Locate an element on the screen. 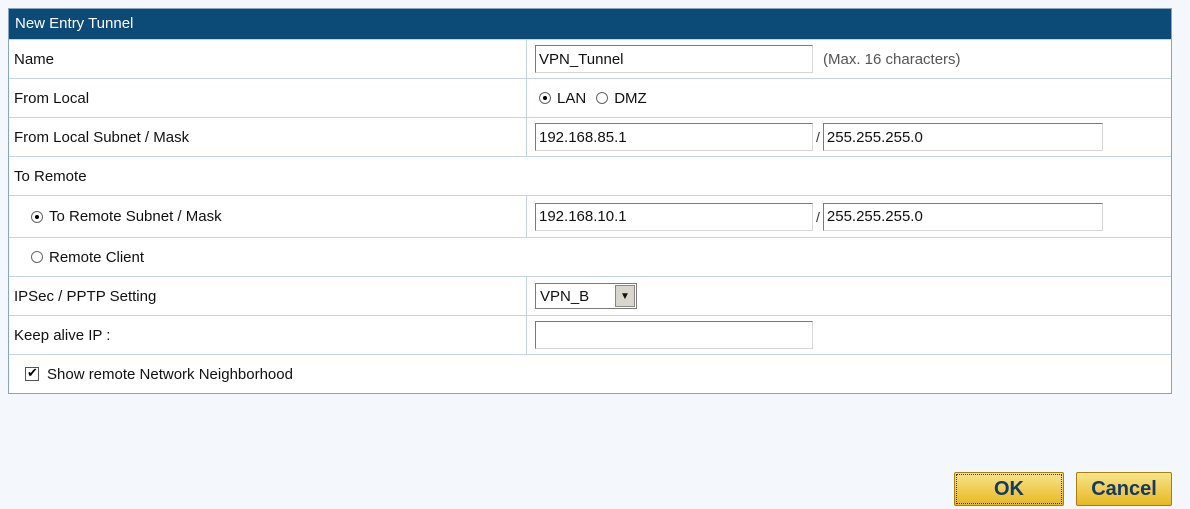  remote-subnet-row: To Remote Subnet / Mask / is located at coordinates (590, 216).